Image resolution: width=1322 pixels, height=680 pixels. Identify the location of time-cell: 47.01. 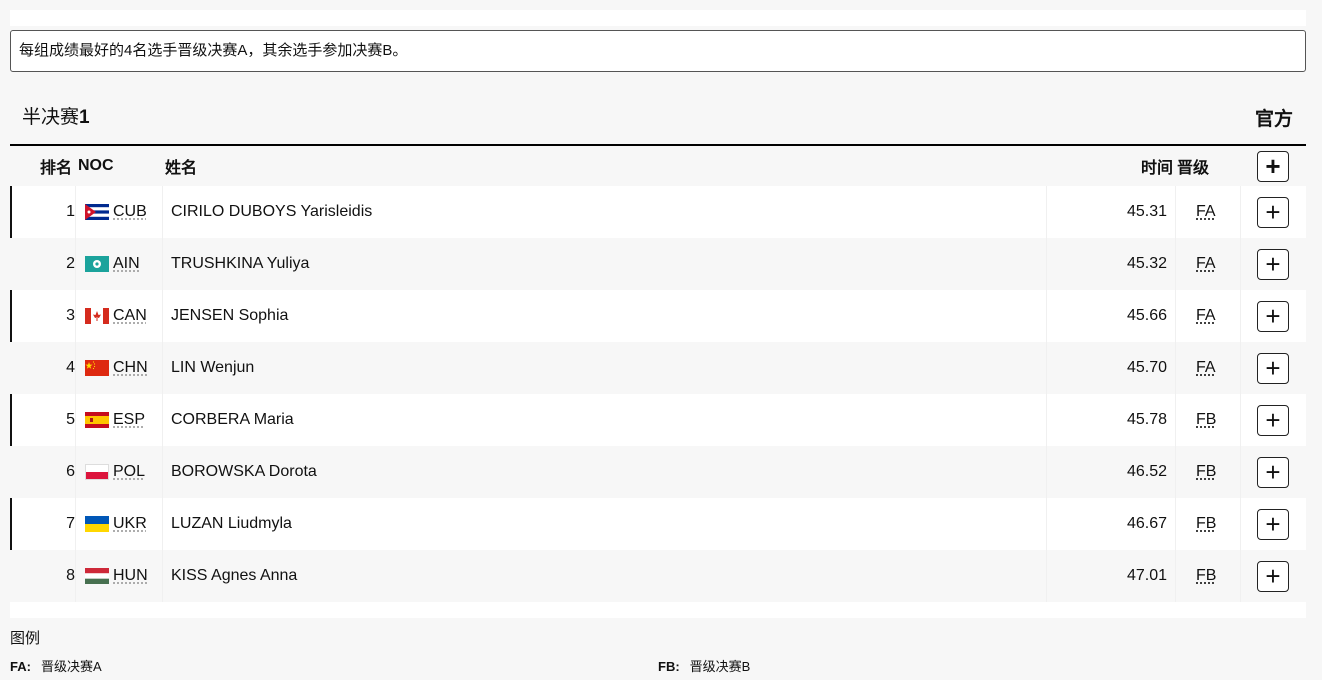
(1146, 575).